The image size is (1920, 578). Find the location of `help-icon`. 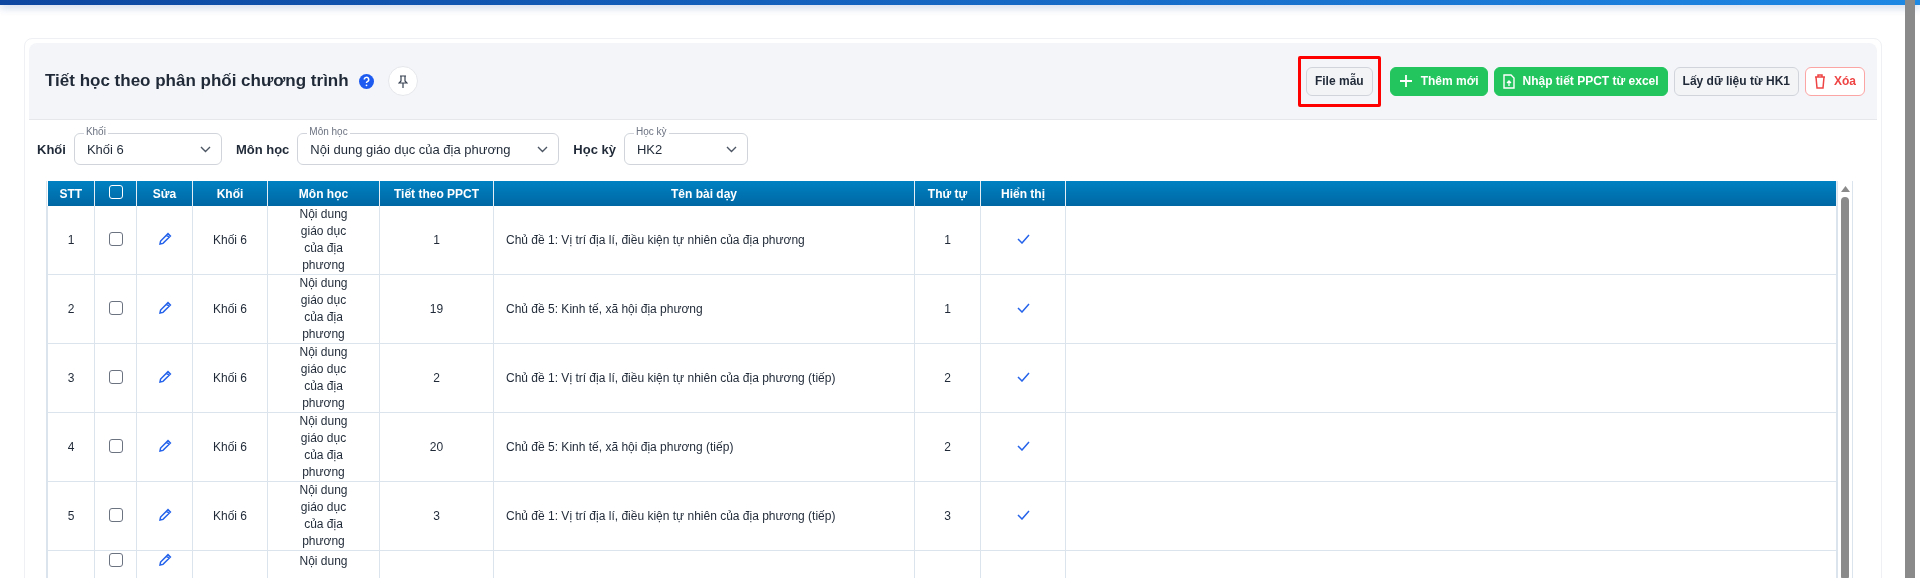

help-icon is located at coordinates (366, 81).